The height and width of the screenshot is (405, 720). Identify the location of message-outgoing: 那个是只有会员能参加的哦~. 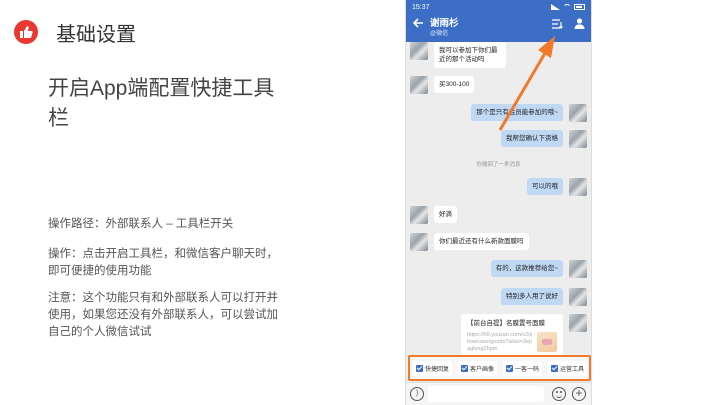
(529, 113).